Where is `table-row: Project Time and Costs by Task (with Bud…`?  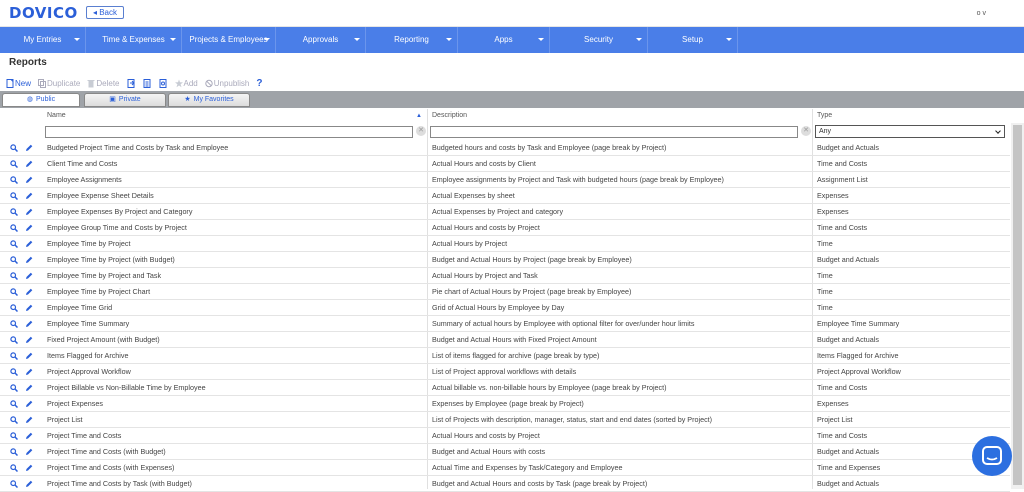
table-row: Project Time and Costs by Task (with Bud… is located at coordinates (505, 484).